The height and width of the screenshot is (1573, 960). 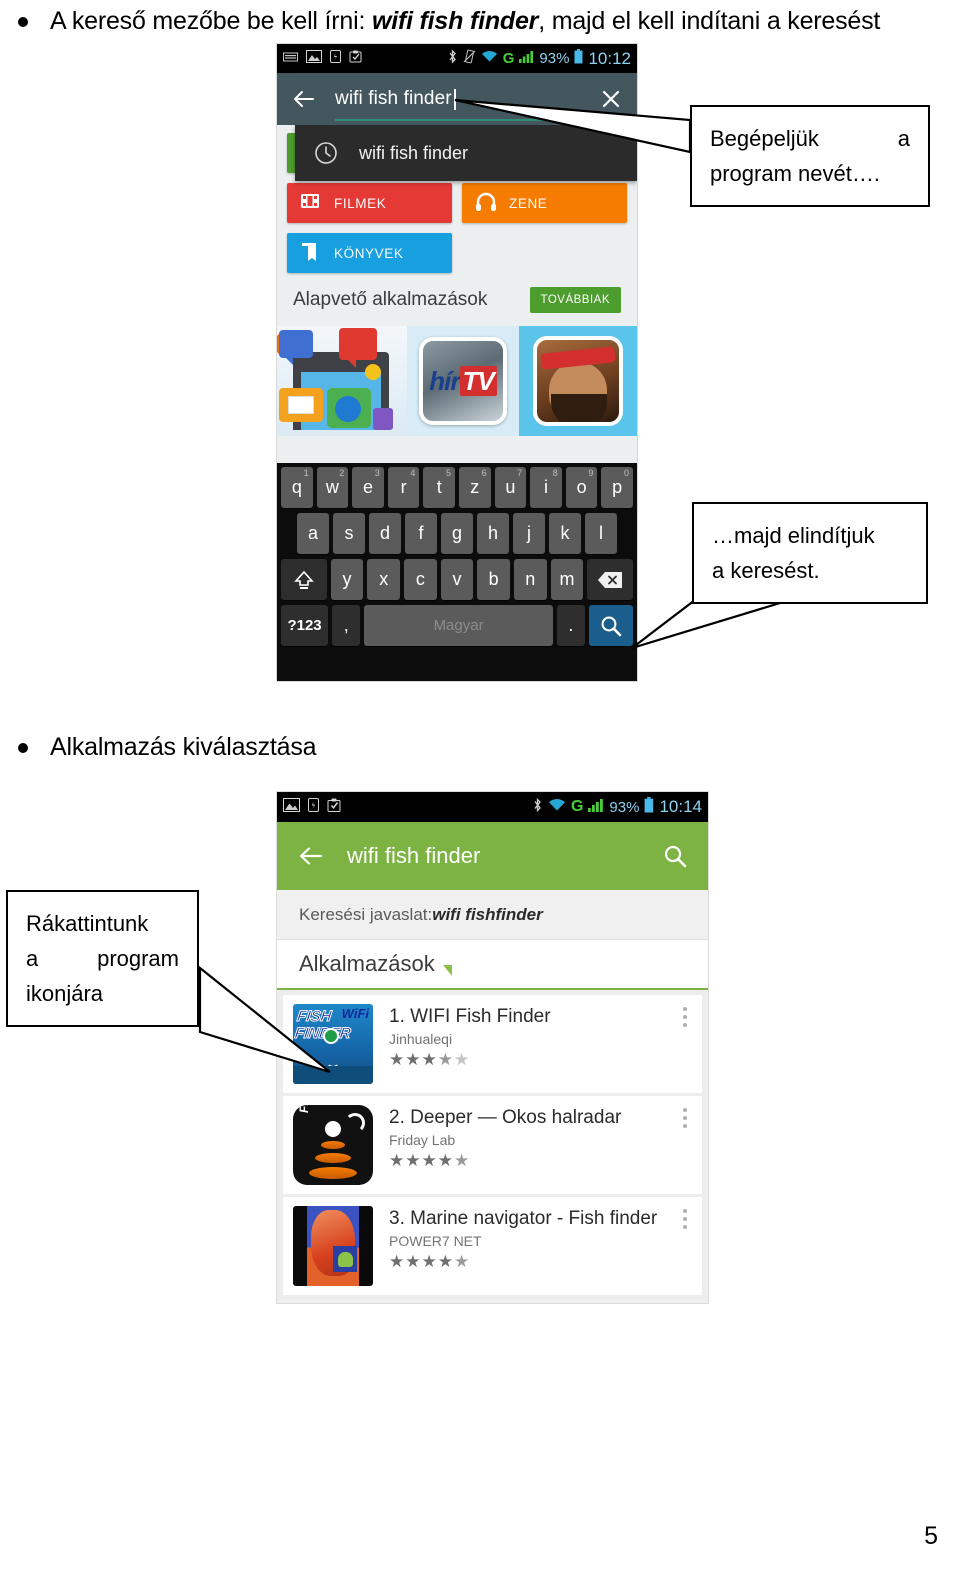 What do you see at coordinates (138, 958) in the screenshot?
I see `callout-3-line2-right: program` at bounding box center [138, 958].